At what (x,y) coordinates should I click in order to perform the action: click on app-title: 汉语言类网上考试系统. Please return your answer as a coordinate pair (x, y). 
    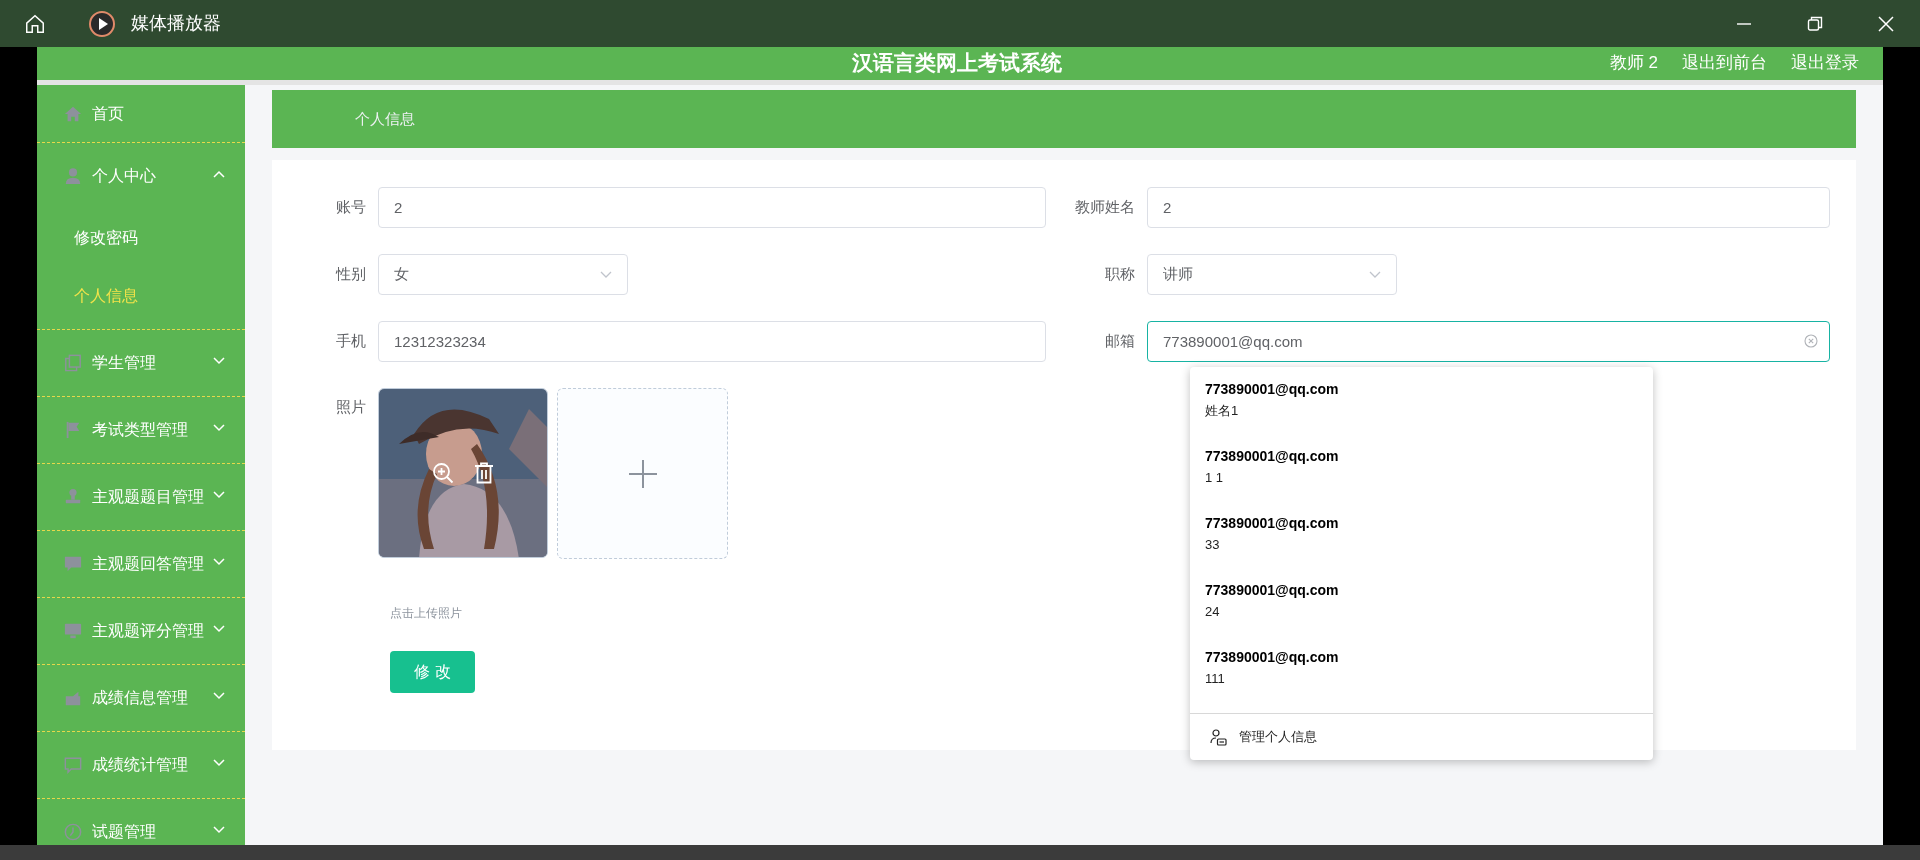
    Looking at the image, I should click on (957, 63).